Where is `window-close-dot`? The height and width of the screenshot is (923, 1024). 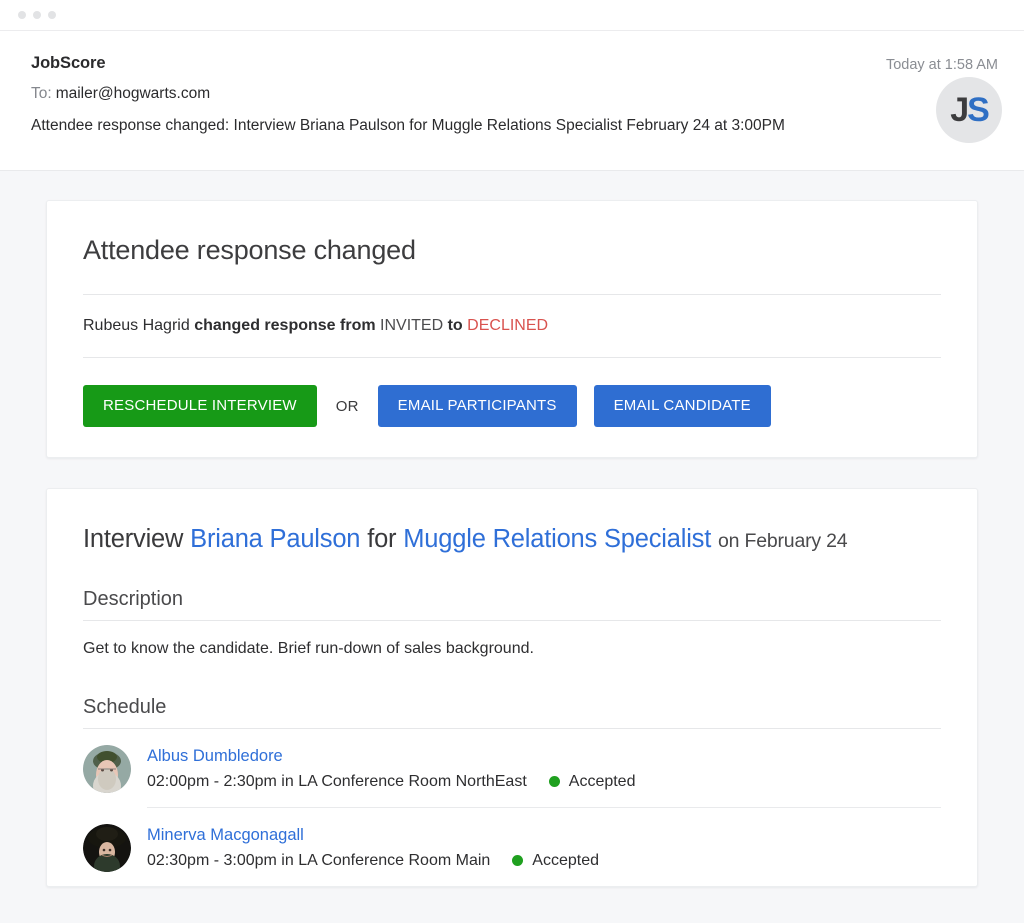
window-close-dot is located at coordinates (22, 15).